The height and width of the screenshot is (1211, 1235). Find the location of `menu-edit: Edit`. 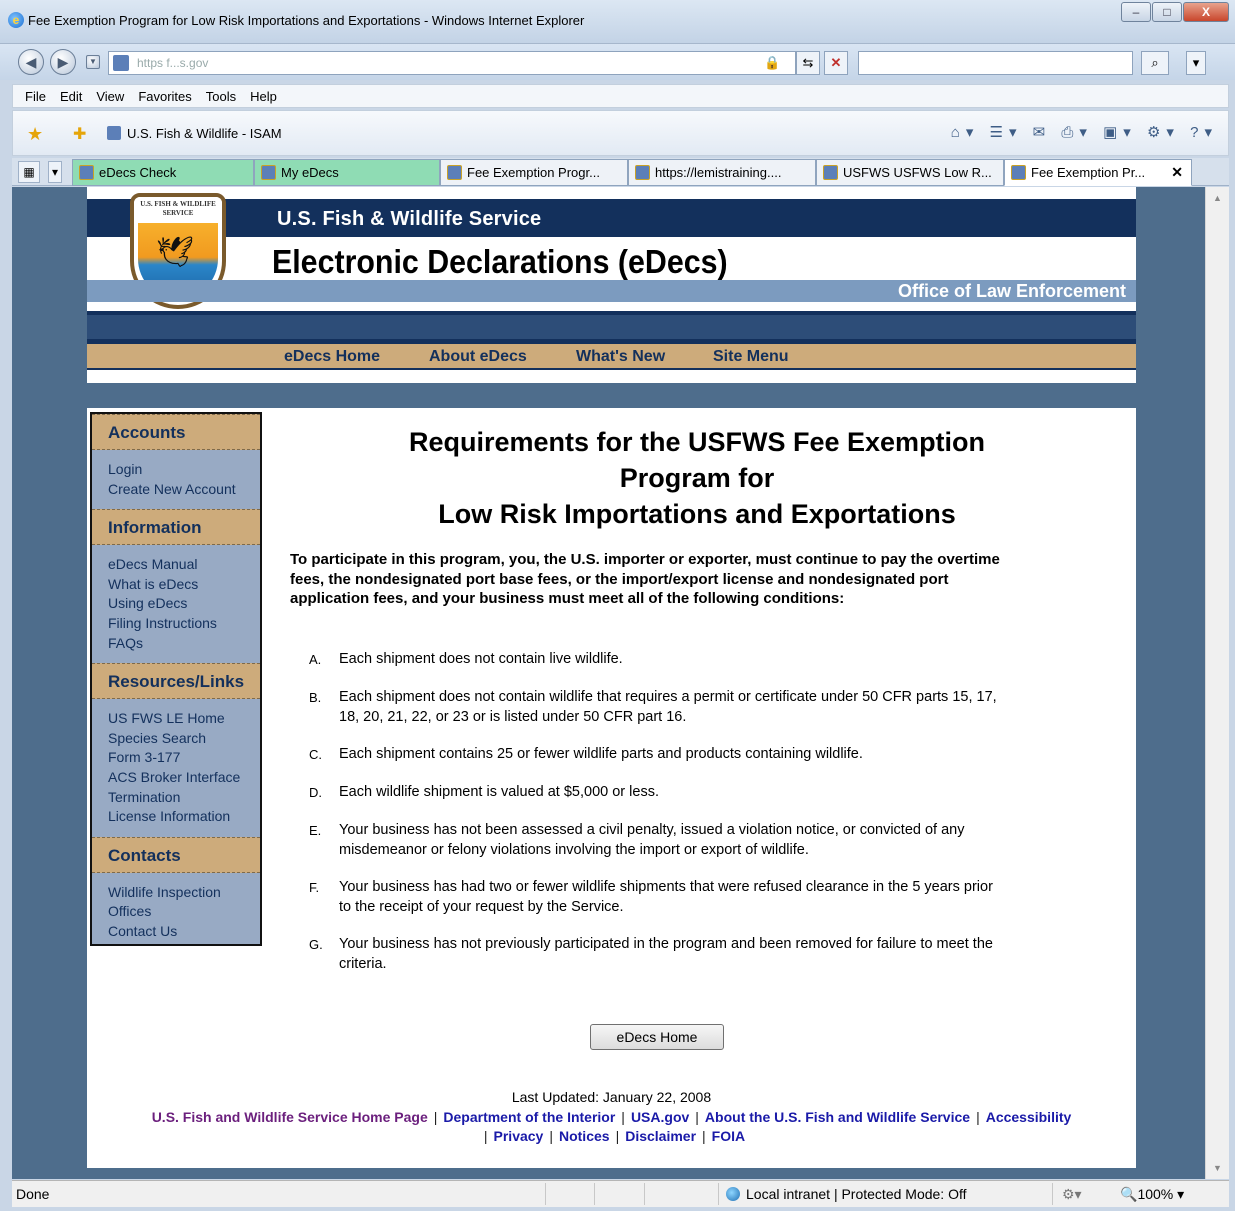

menu-edit: Edit is located at coordinates (71, 96).